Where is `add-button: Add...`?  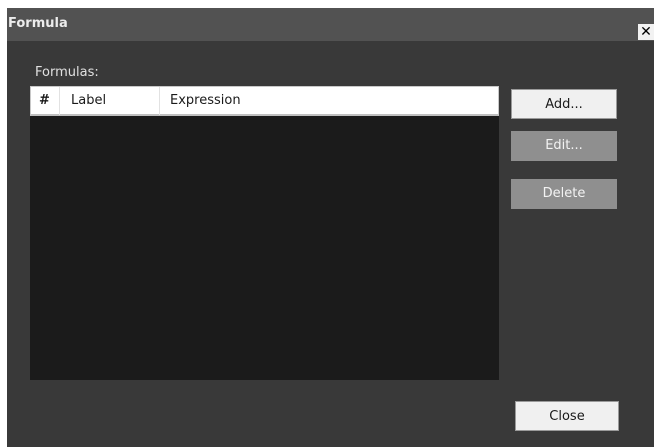 add-button: Add... is located at coordinates (564, 104).